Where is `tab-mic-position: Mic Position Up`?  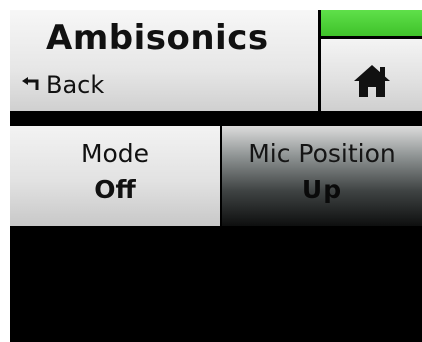 tab-mic-position: Mic Position Up is located at coordinates (322, 176).